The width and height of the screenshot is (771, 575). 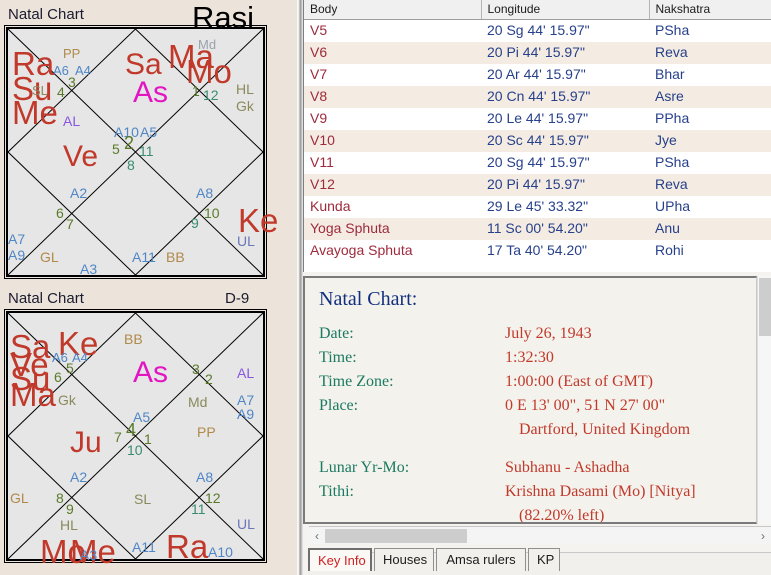 What do you see at coordinates (392, 30) in the screenshot?
I see `table-cell-body: V5` at bounding box center [392, 30].